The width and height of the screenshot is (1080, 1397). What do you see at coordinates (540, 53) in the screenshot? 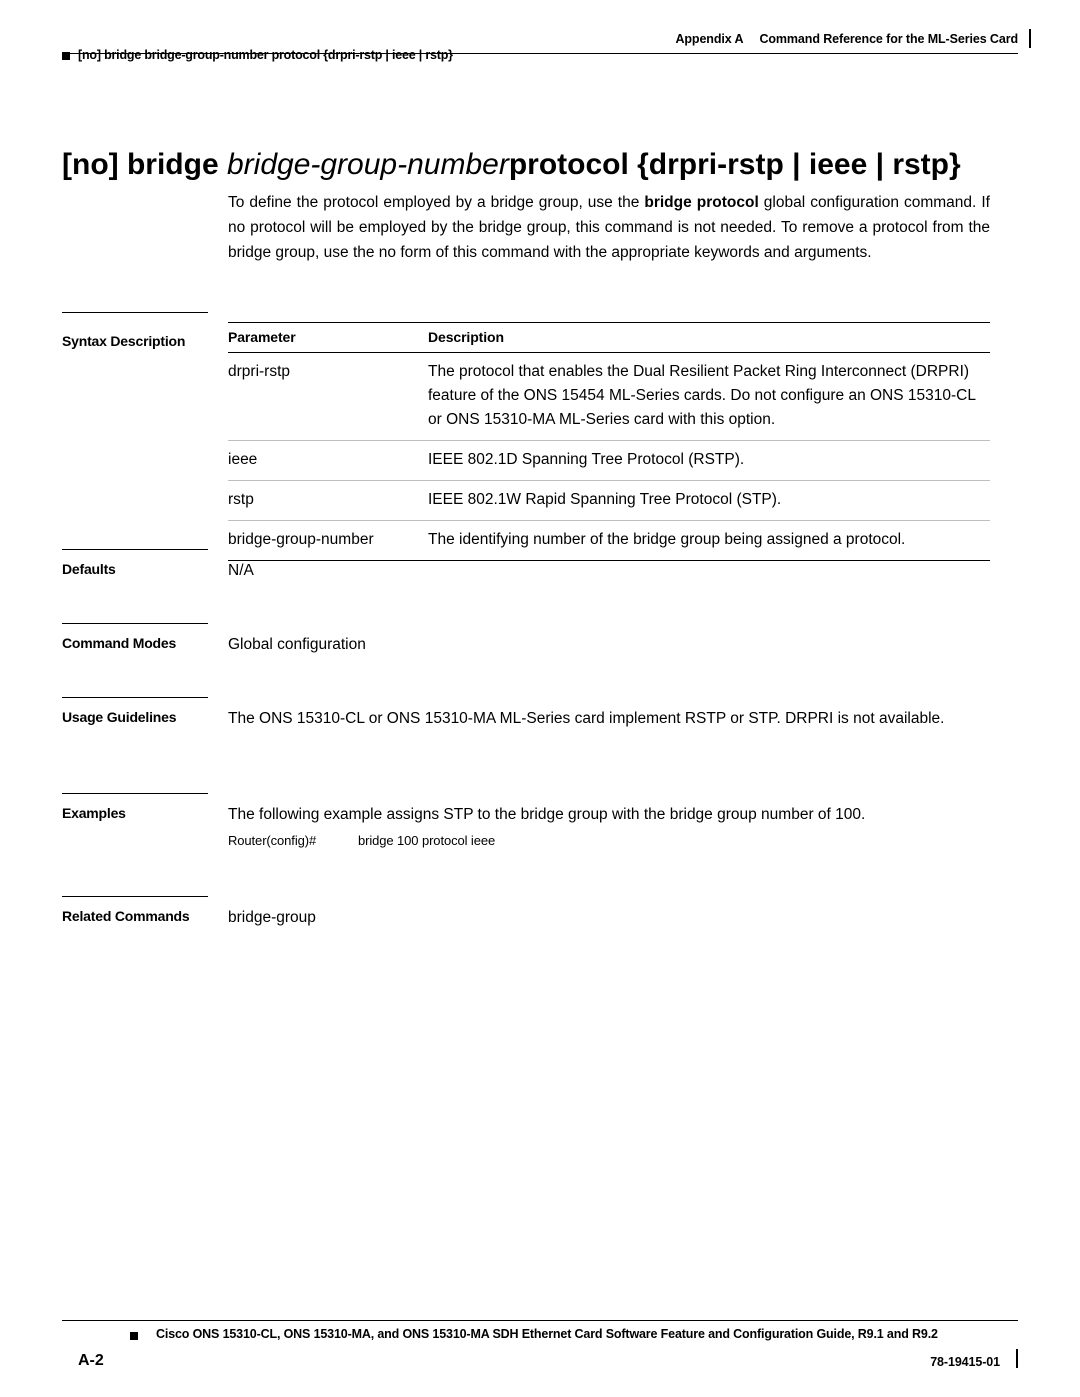
I see `header-divider` at bounding box center [540, 53].